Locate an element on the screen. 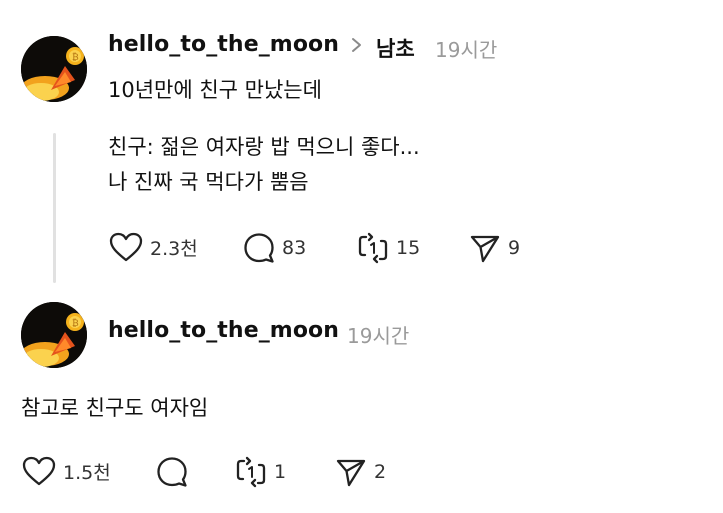 The height and width of the screenshot is (513, 723). like-count: 2.3천 is located at coordinates (174, 248).